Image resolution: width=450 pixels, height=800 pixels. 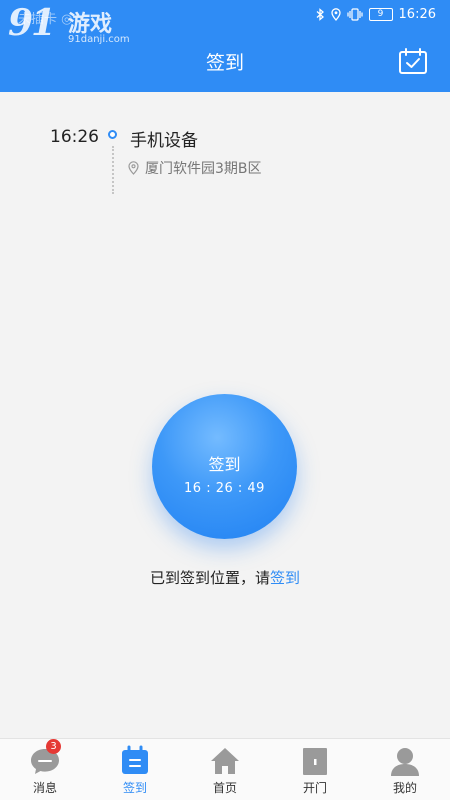 What do you see at coordinates (99, 39) in the screenshot?
I see `watermark-domain: 91danji.com` at bounding box center [99, 39].